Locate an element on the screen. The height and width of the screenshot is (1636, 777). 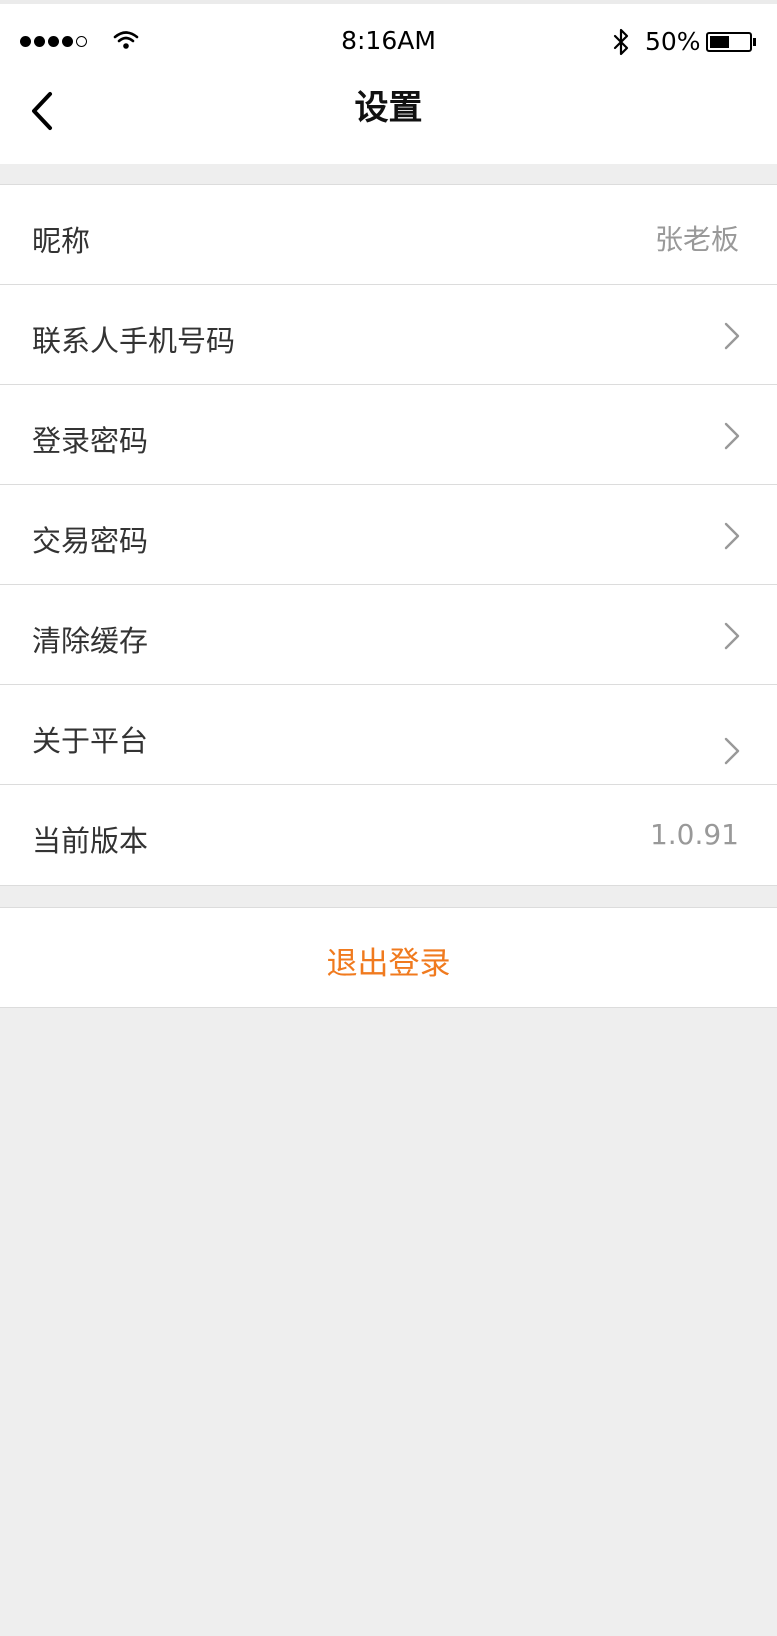
row-label: 清除缓存 is located at coordinates (90, 641).